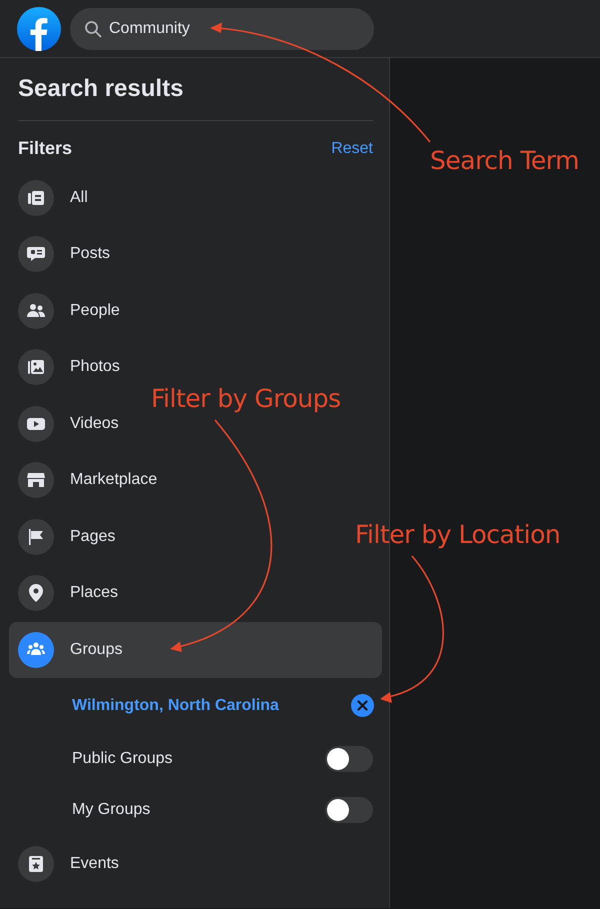 This screenshot has height=909, width=600. Describe the element at coordinates (69, 593) in the screenshot. I see `filter-item: Places` at that location.